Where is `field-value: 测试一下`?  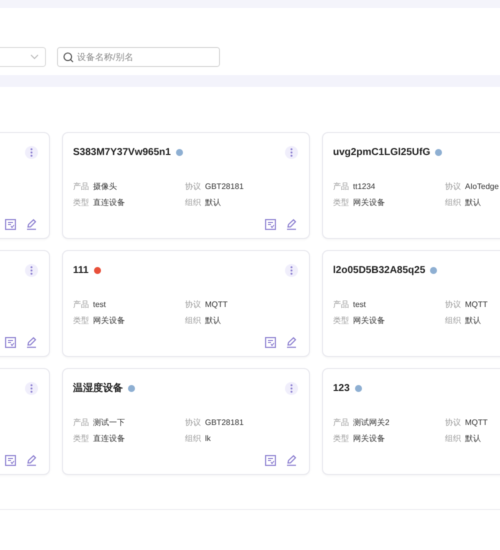 field-value: 测试一下 is located at coordinates (109, 423).